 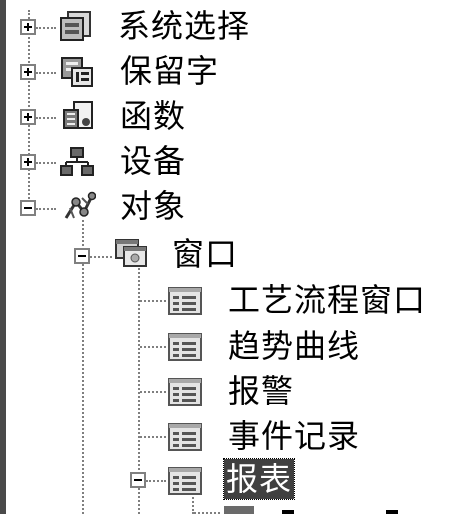 What do you see at coordinates (261, 391) in the screenshot?
I see `tree-item-label: 报警` at bounding box center [261, 391].